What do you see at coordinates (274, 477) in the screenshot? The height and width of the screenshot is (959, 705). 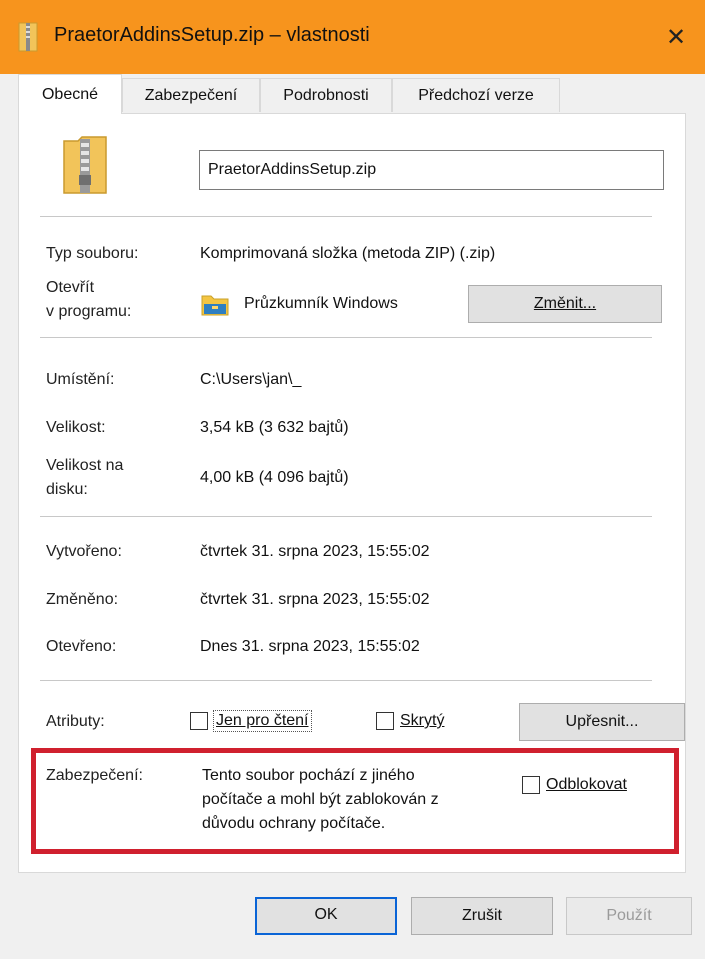 I see `disk-size-value: 4,00 kB (4 096 bajtů)` at bounding box center [274, 477].